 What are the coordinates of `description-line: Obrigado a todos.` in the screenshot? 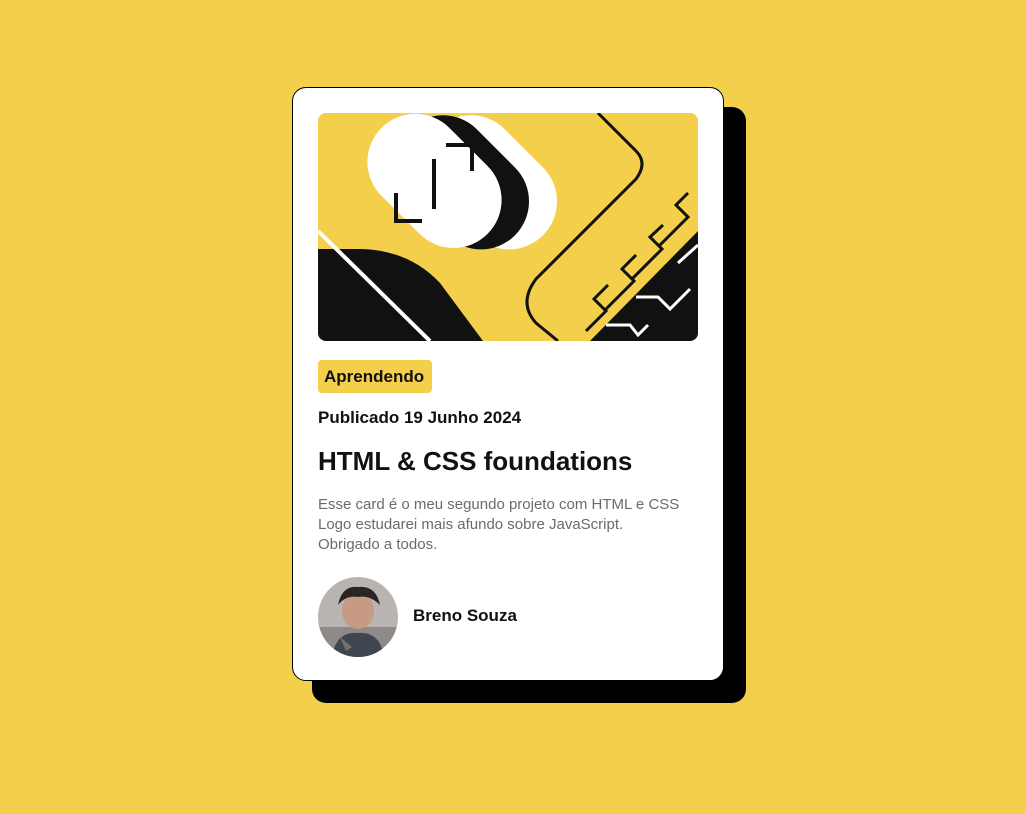 It's located at (378, 544).